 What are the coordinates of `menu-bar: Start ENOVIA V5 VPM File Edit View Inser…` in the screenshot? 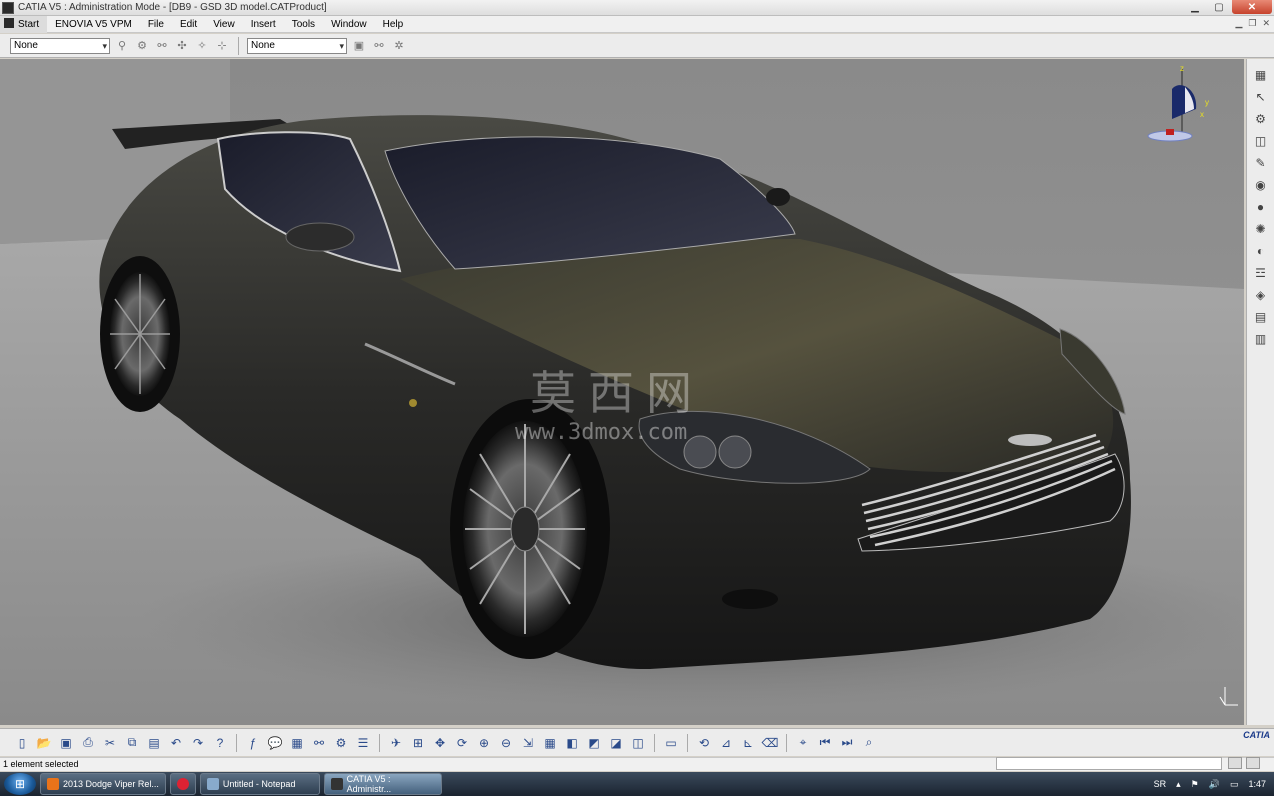 It's located at (637, 24).